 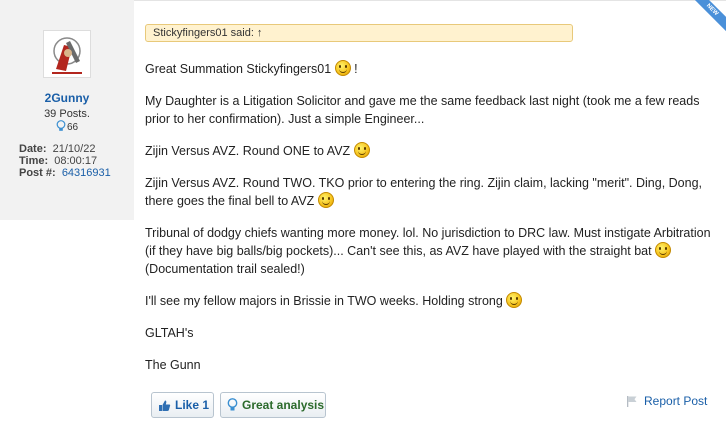 I want to click on post-text: The Gunn, so click(x=173, y=365).